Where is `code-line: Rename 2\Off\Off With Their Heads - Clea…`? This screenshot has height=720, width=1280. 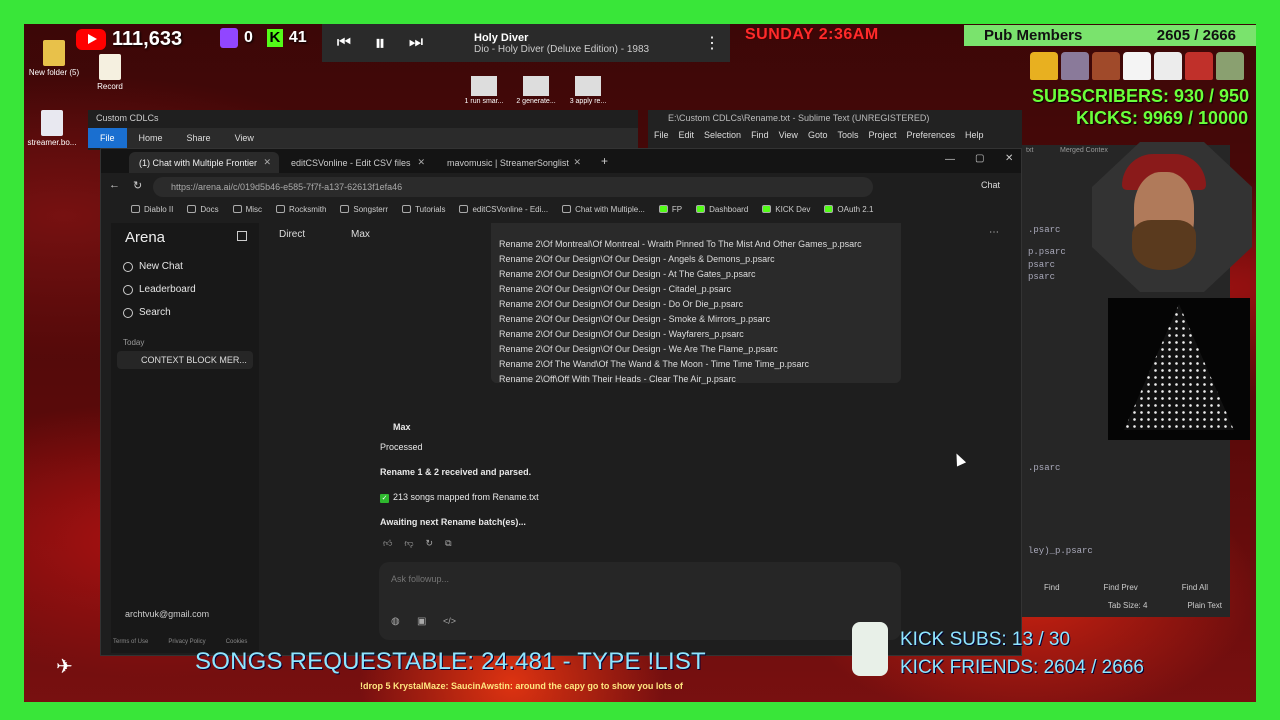
code-line: Rename 2\Off\Off With Their Heads - Clea… is located at coordinates (617, 379).